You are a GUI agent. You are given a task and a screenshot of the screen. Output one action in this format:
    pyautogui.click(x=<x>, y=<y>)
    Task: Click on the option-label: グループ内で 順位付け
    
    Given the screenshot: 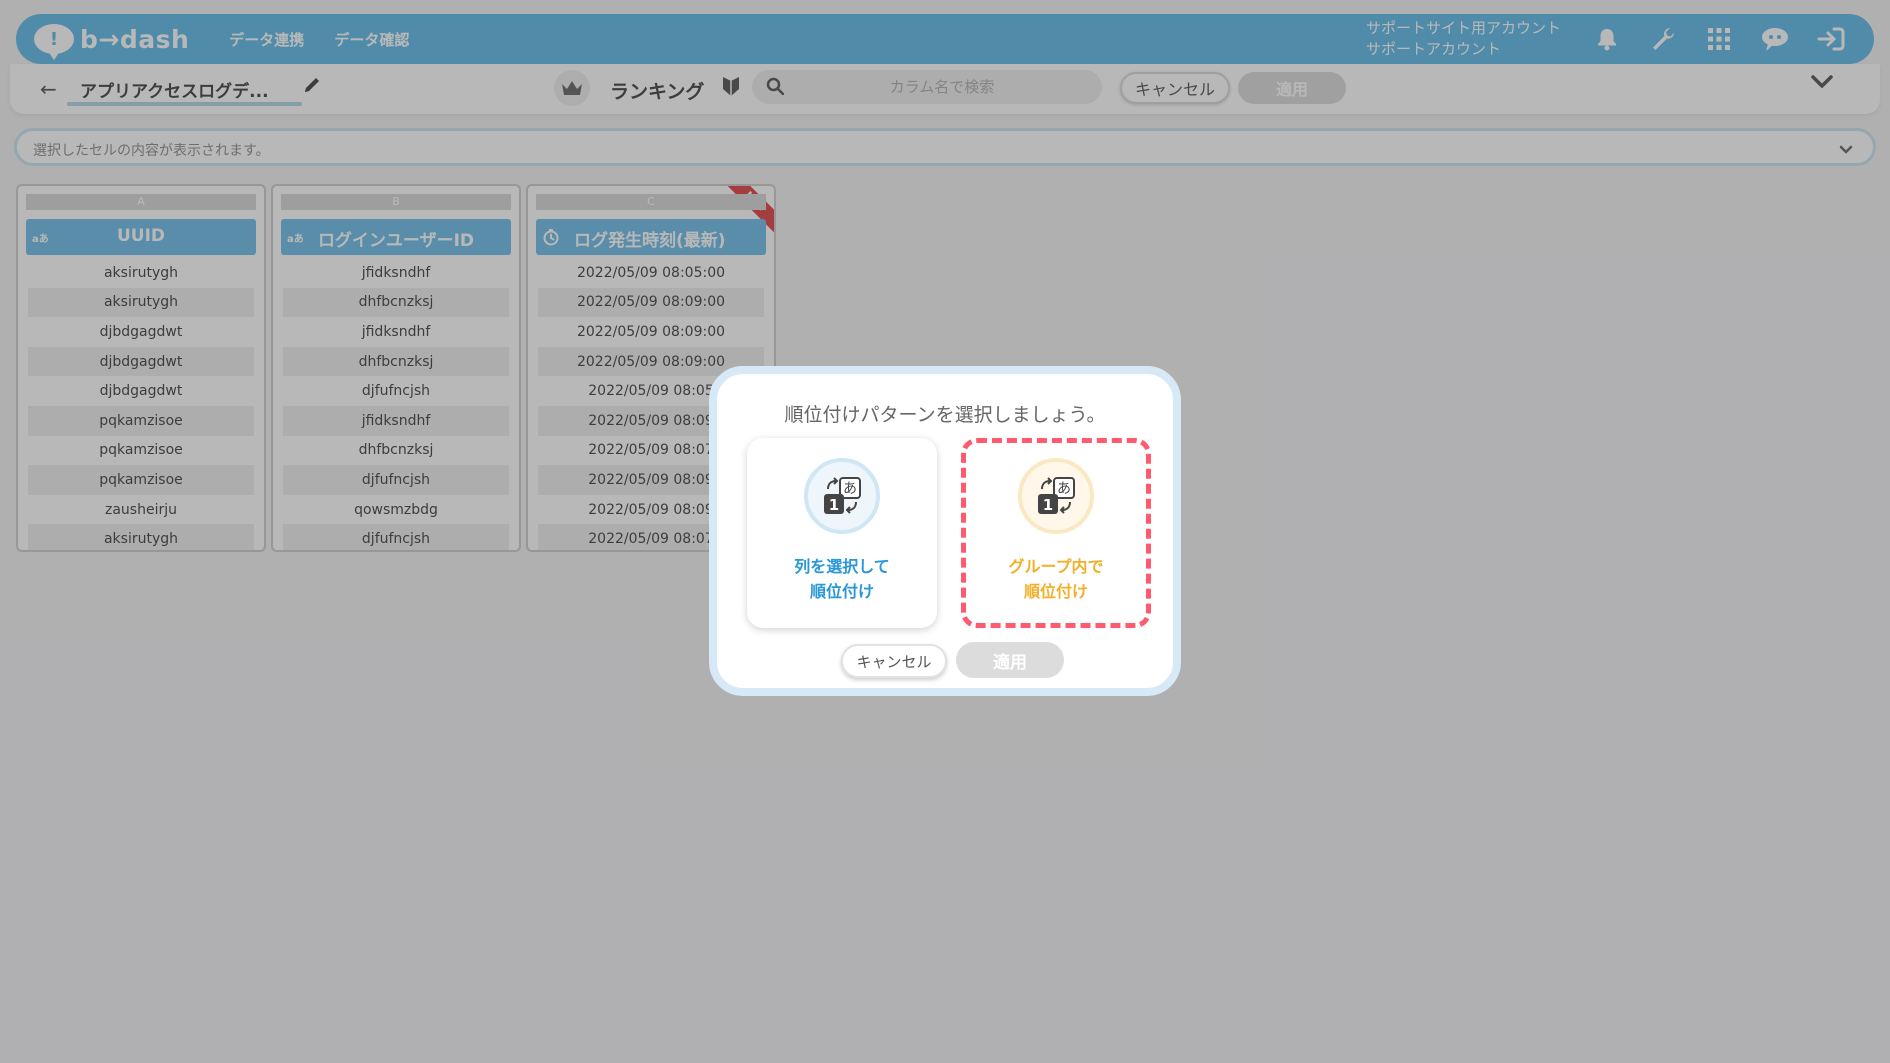 What is the action you would take?
    pyautogui.click(x=1056, y=579)
    